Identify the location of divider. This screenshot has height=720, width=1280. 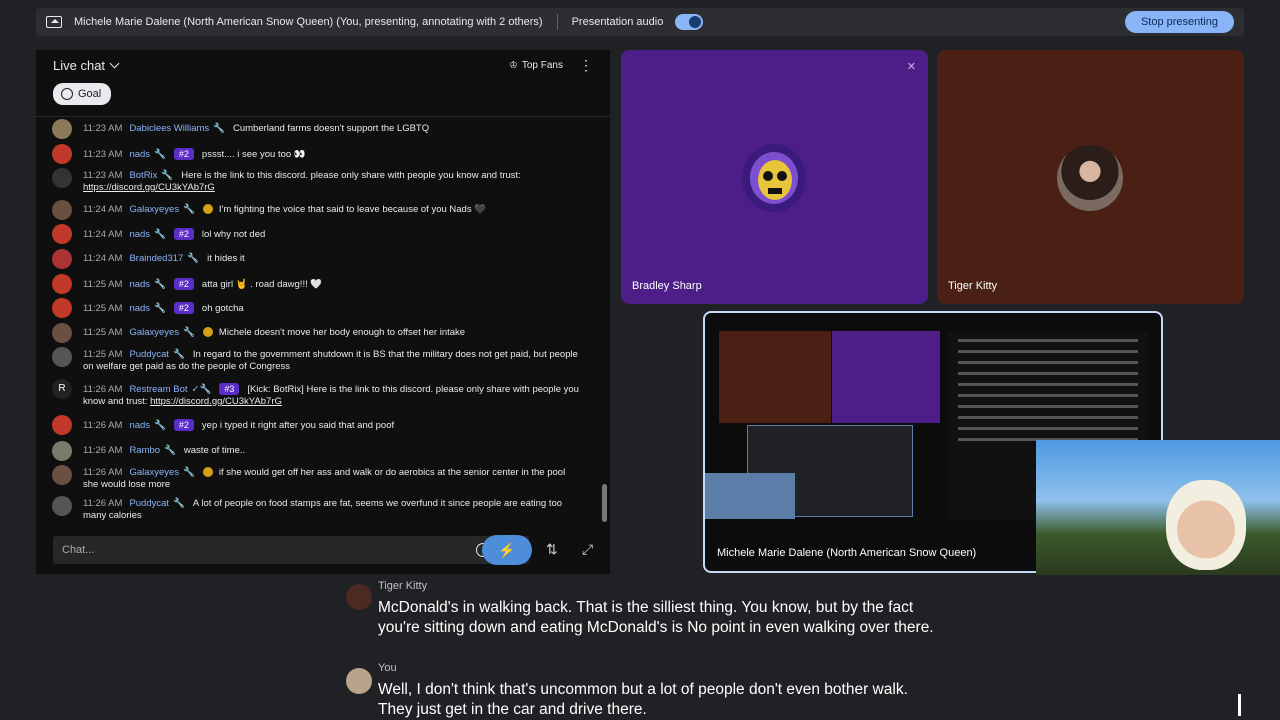
(557, 22).